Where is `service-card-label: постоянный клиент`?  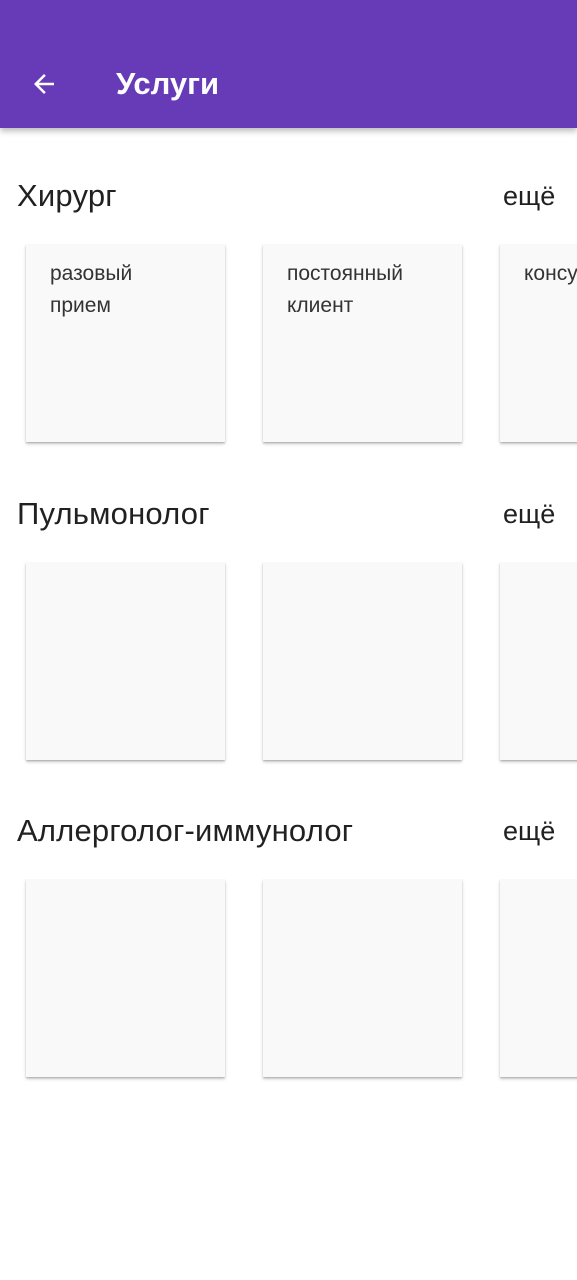 service-card-label: постоянный клиент is located at coordinates (345, 289).